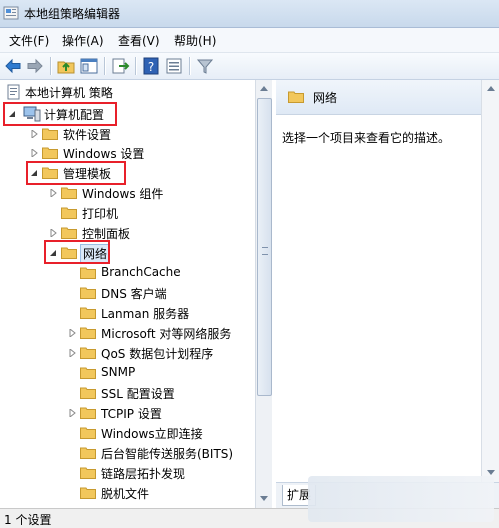 The height and width of the screenshot is (528, 499). Describe the element at coordinates (118, 372) in the screenshot. I see `tree-label: SNMP` at that location.